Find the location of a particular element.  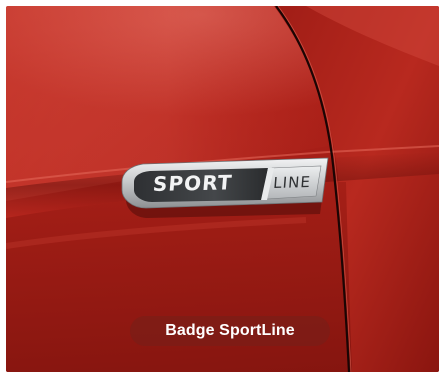

caption-text: Badge SportLine is located at coordinates (230, 330).